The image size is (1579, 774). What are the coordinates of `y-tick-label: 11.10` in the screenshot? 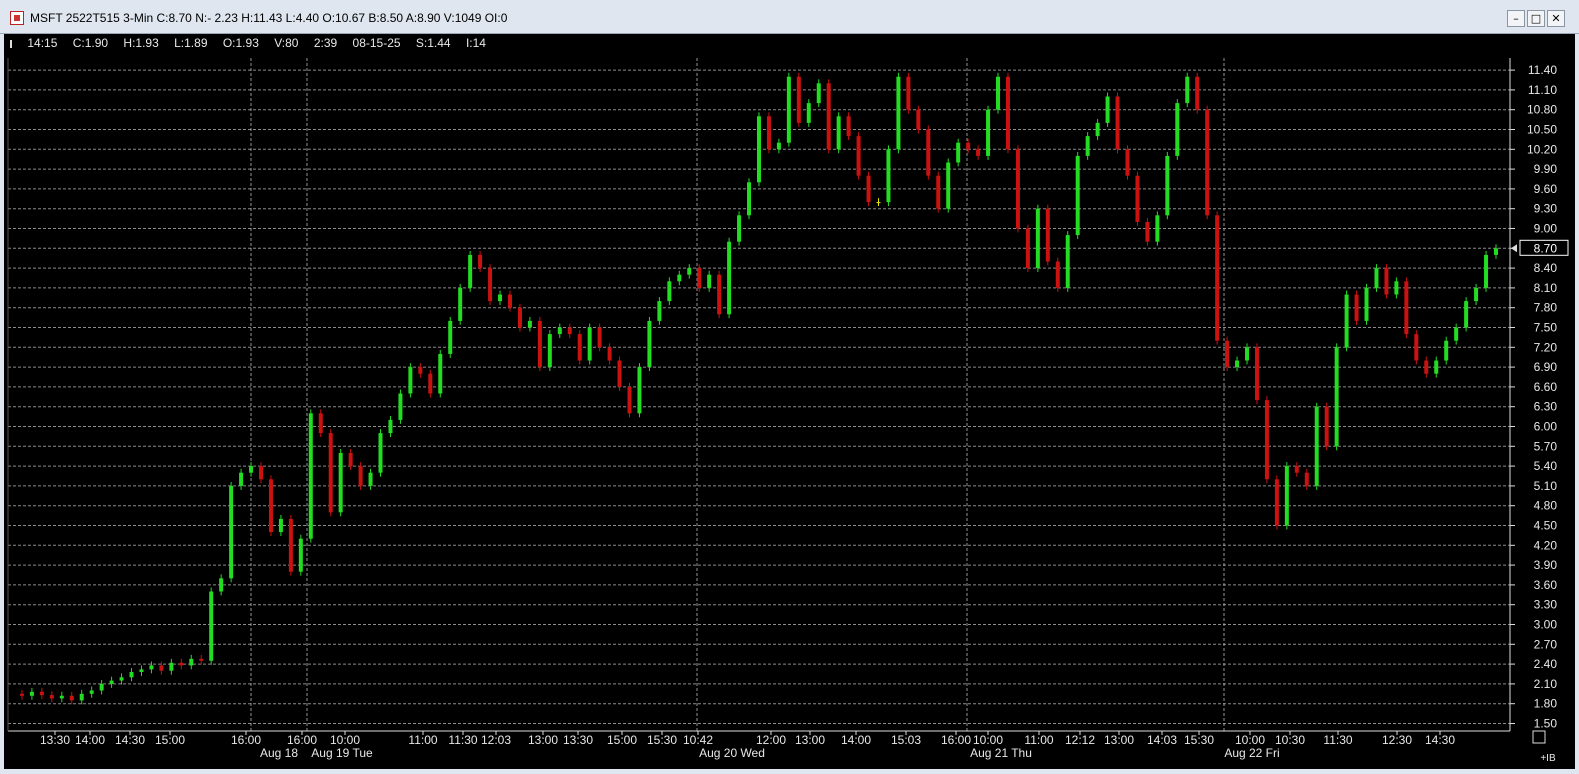 It's located at (1542, 90).